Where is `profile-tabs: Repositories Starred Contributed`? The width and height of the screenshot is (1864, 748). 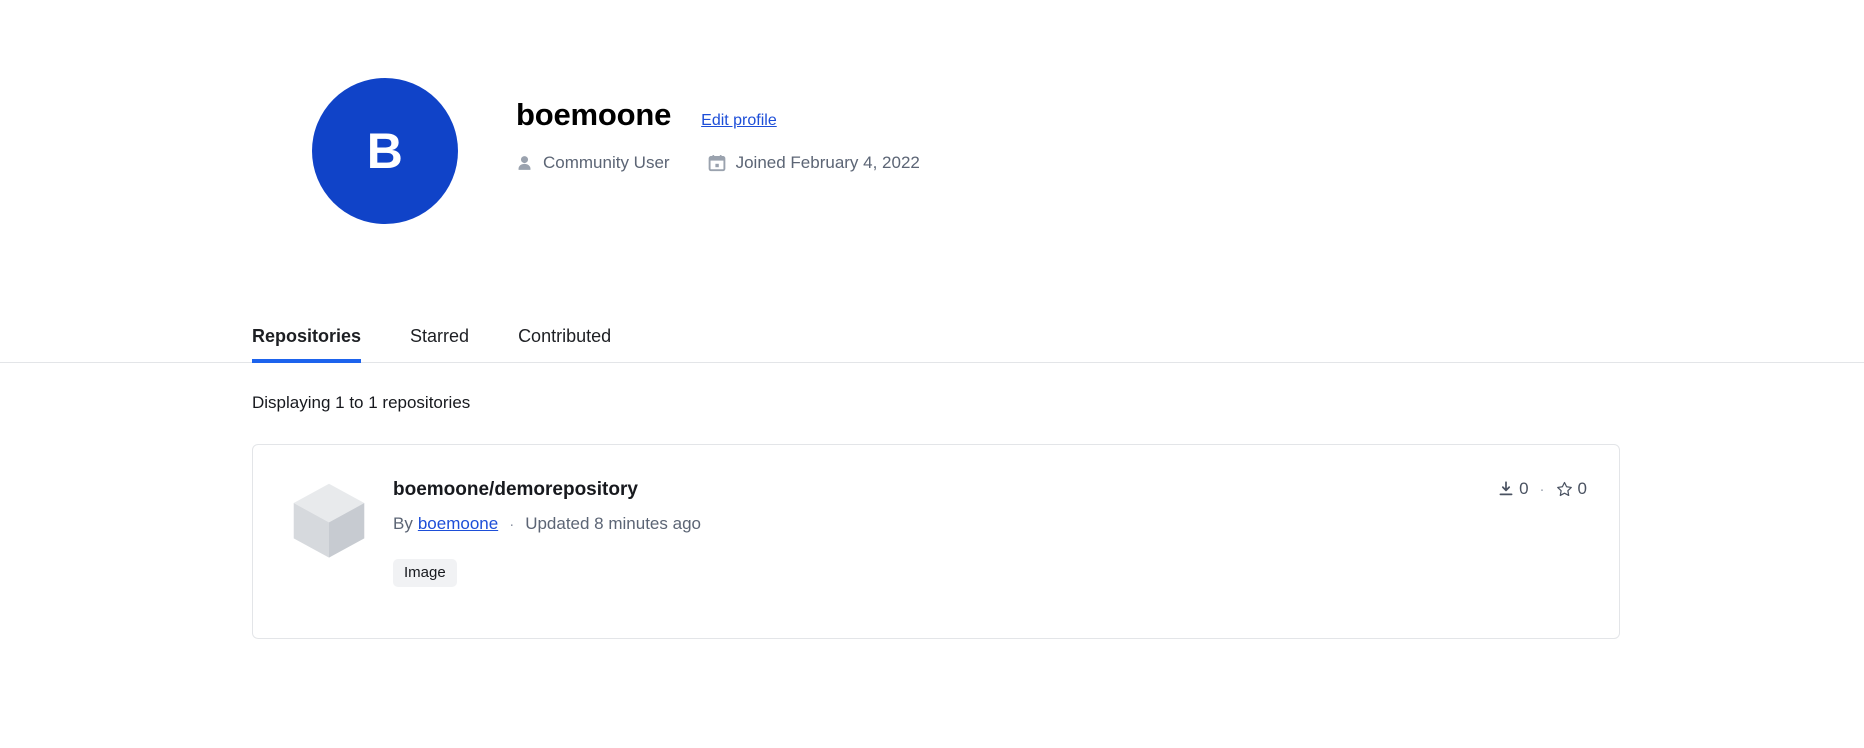
profile-tabs: Repositories Starred Contributed is located at coordinates (932, 344).